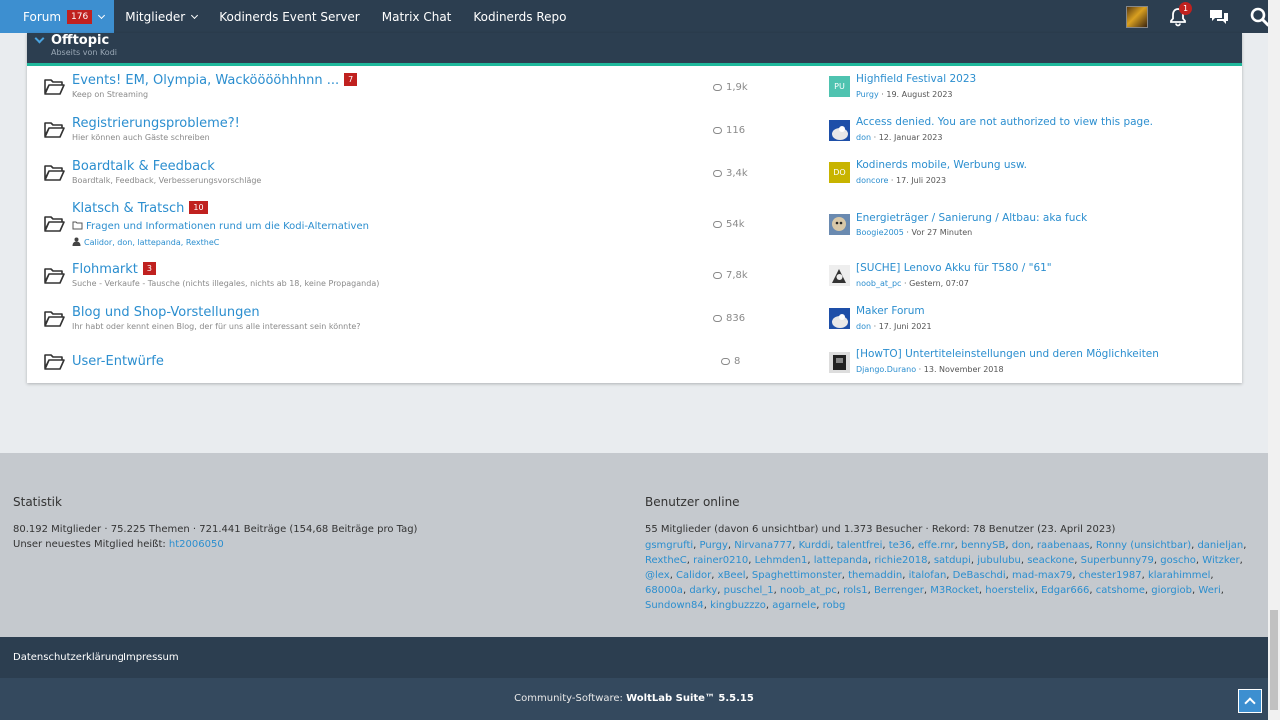 The height and width of the screenshot is (720, 1280). I want to click on online-user-link: gsmgrufti, so click(669, 545).